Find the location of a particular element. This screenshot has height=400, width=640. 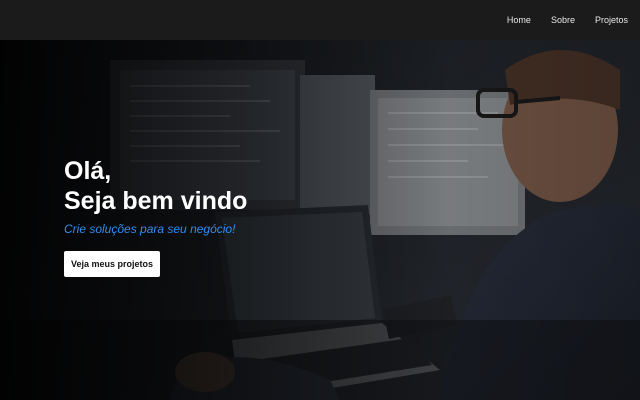

nav-link-home: Home is located at coordinates (519, 20).